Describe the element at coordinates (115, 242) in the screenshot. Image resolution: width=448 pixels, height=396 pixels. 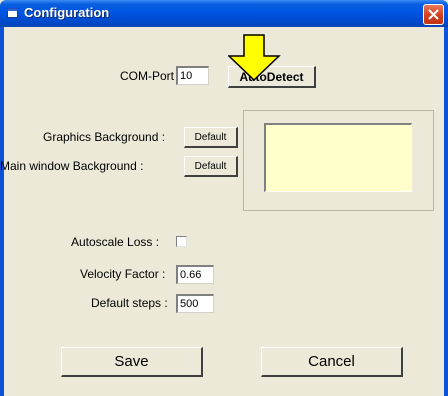
I see `autoscale-loss-label: Autoscale Loss :` at that location.